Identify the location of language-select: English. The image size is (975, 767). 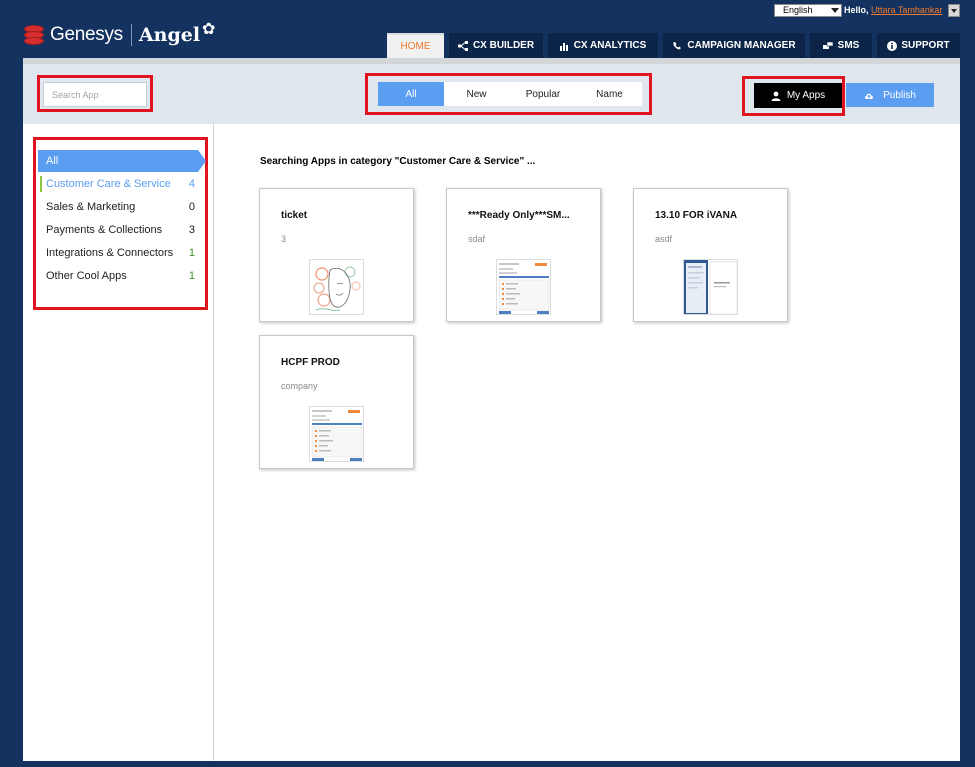
(808, 10).